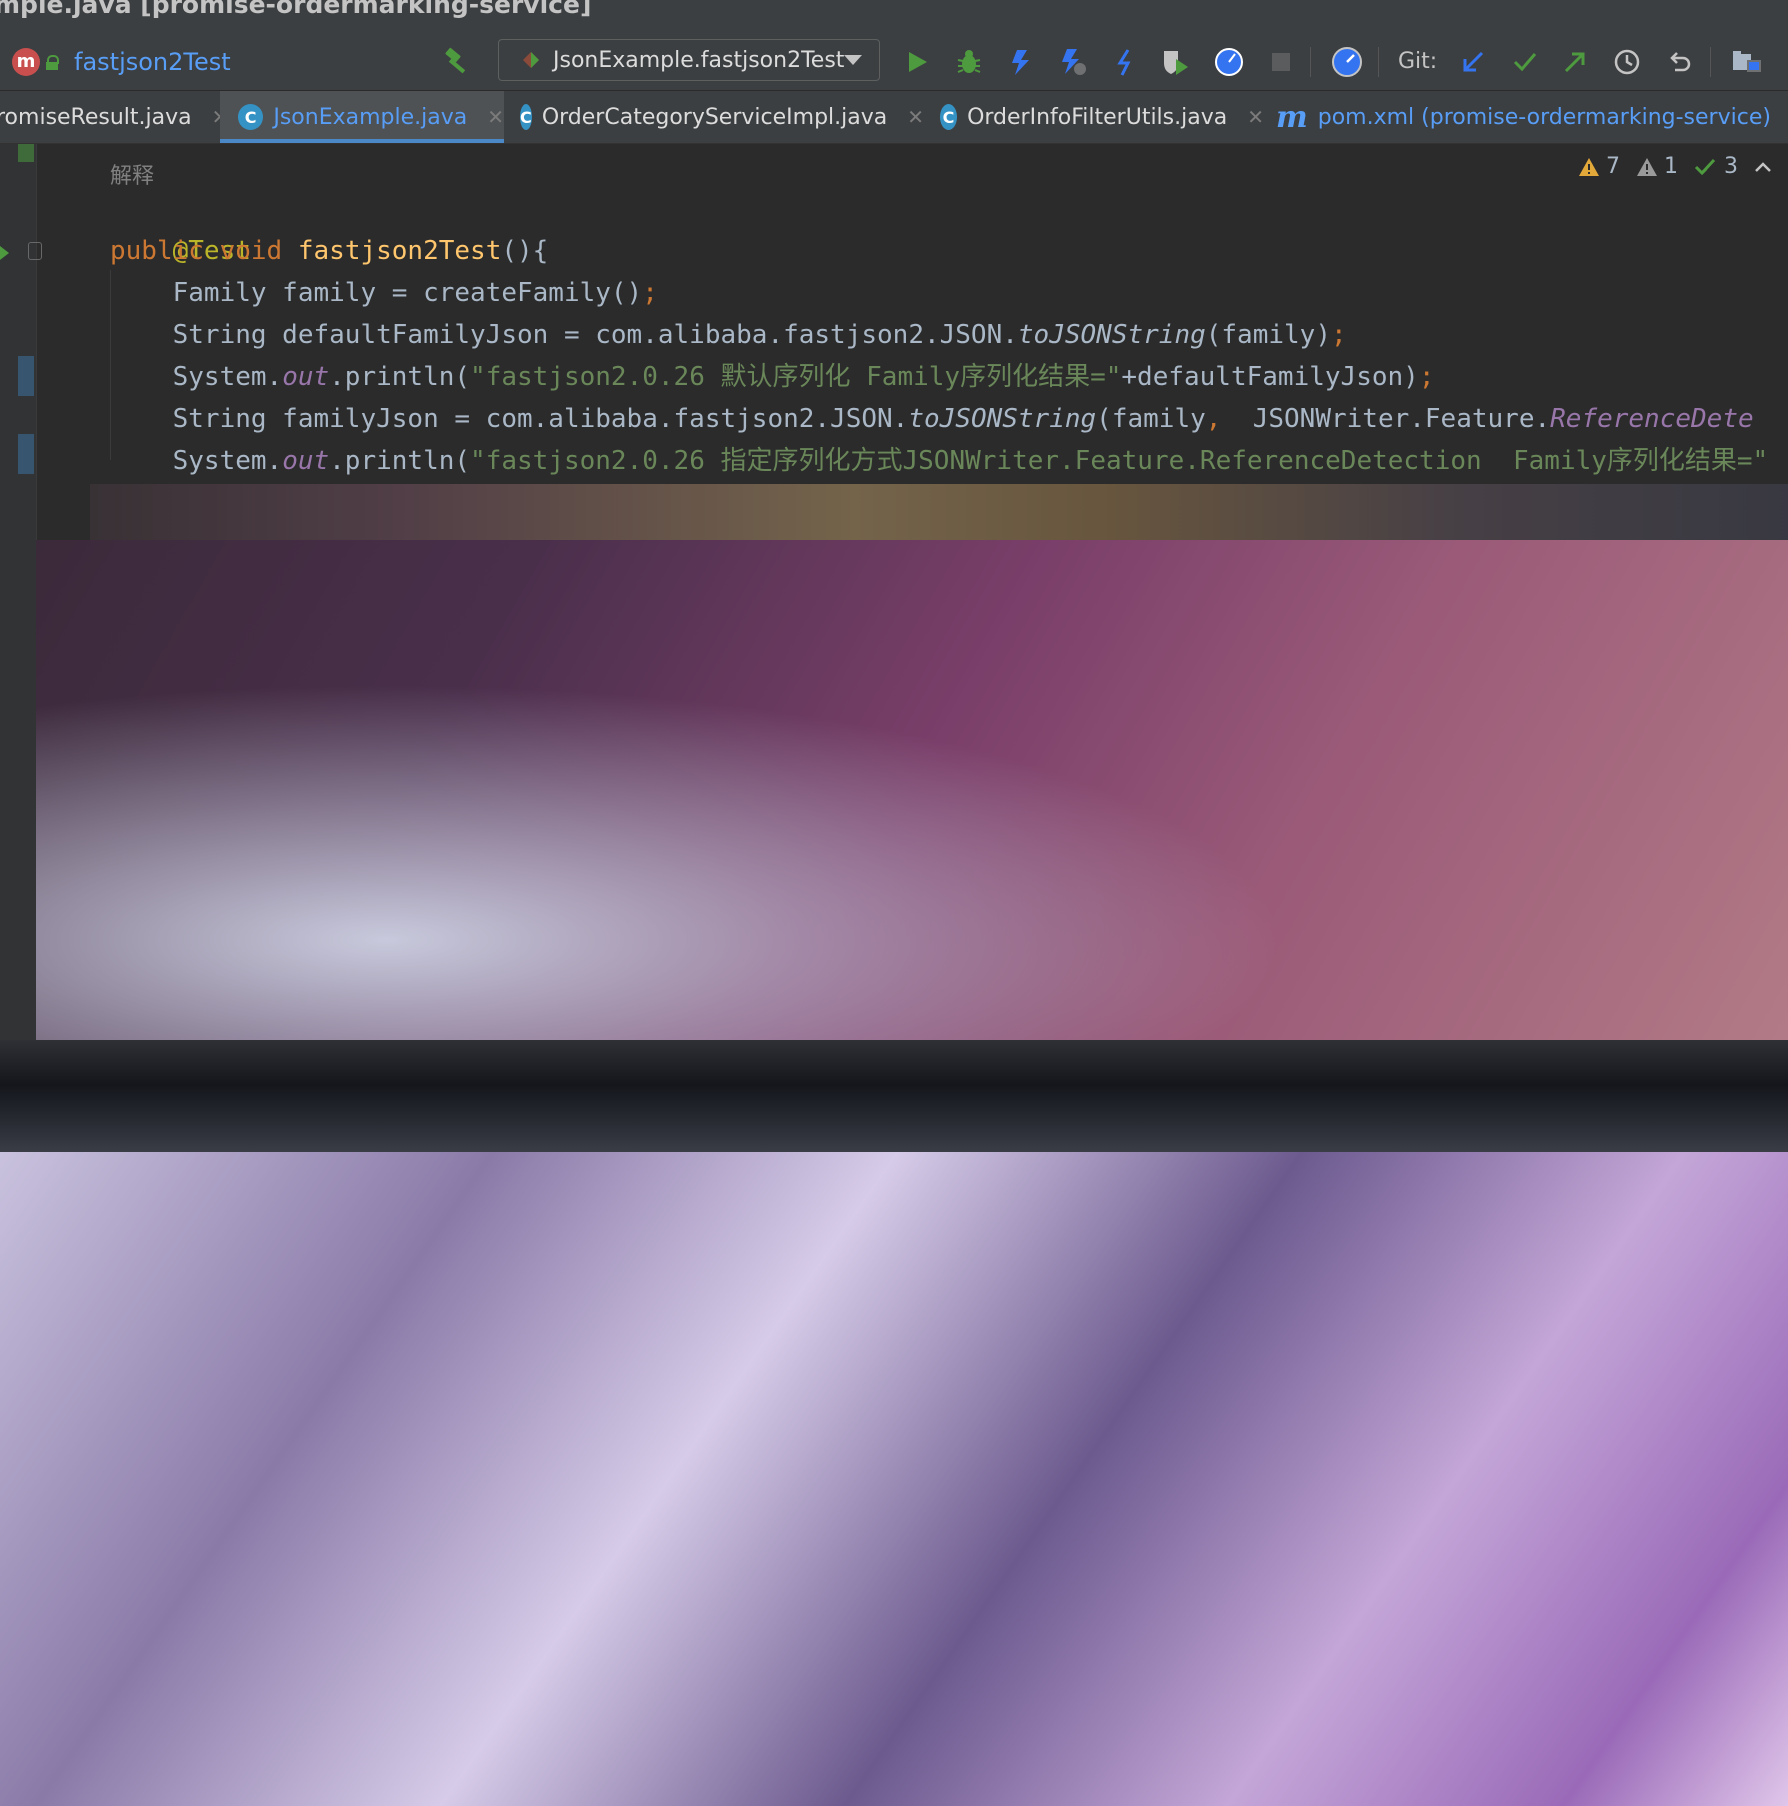 Image resolution: width=1788 pixels, height=1806 pixels. I want to click on tab-label: JsonExample.java, so click(370, 117).